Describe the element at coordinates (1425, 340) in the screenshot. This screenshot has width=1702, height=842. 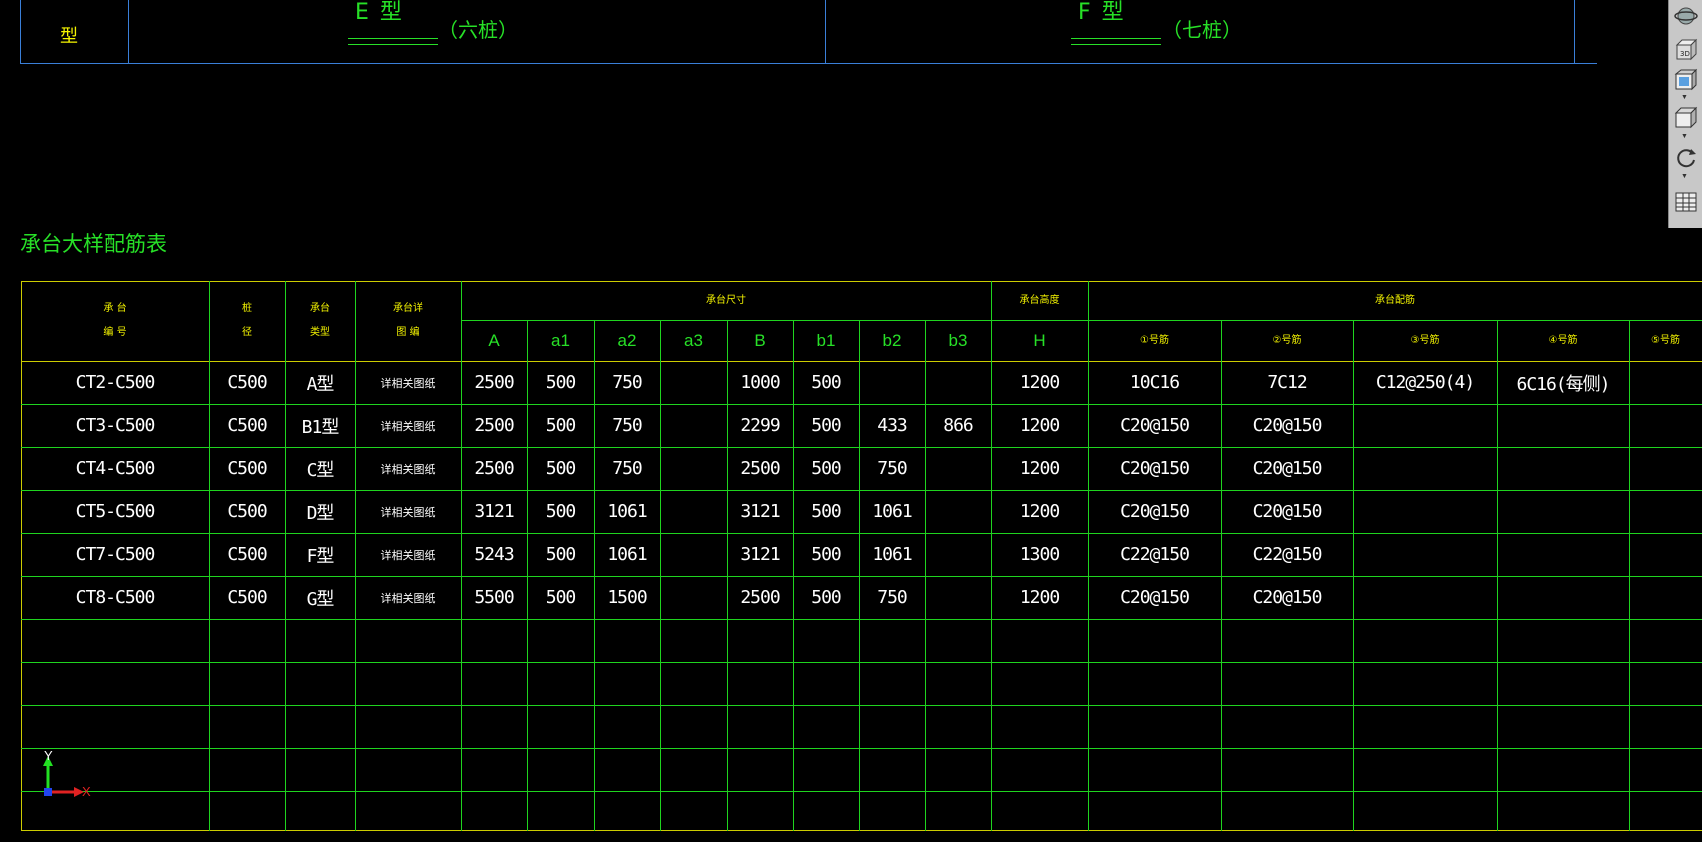
I see `header-rebar-3: ③号筋` at that location.